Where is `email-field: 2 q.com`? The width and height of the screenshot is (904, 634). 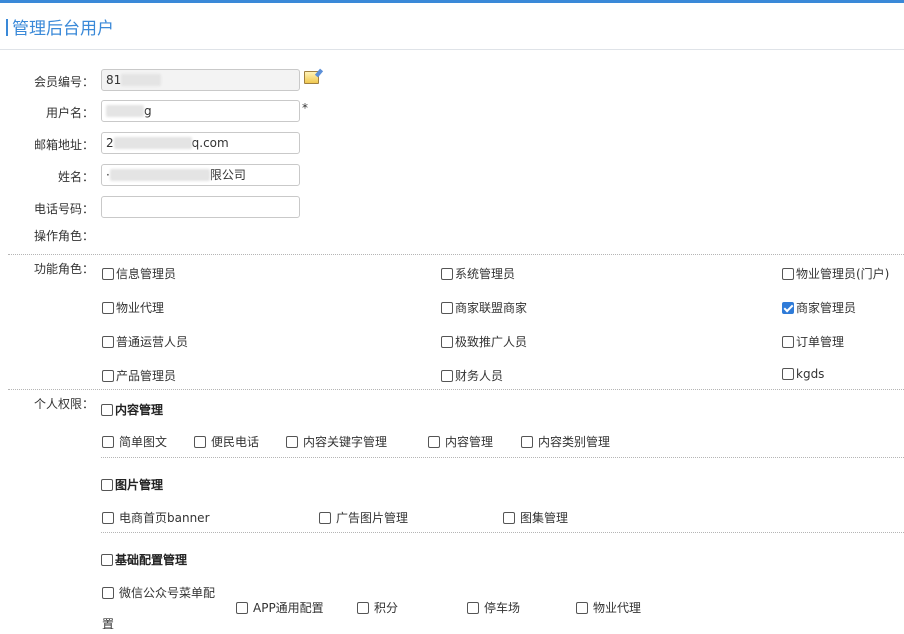 email-field: 2 q.com is located at coordinates (200, 143).